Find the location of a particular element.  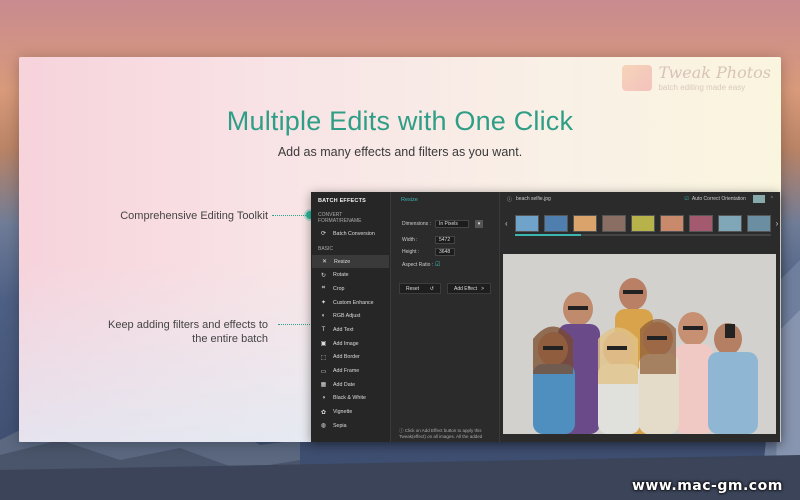

chevron-right-icon: › is located at coordinates (777, 223).